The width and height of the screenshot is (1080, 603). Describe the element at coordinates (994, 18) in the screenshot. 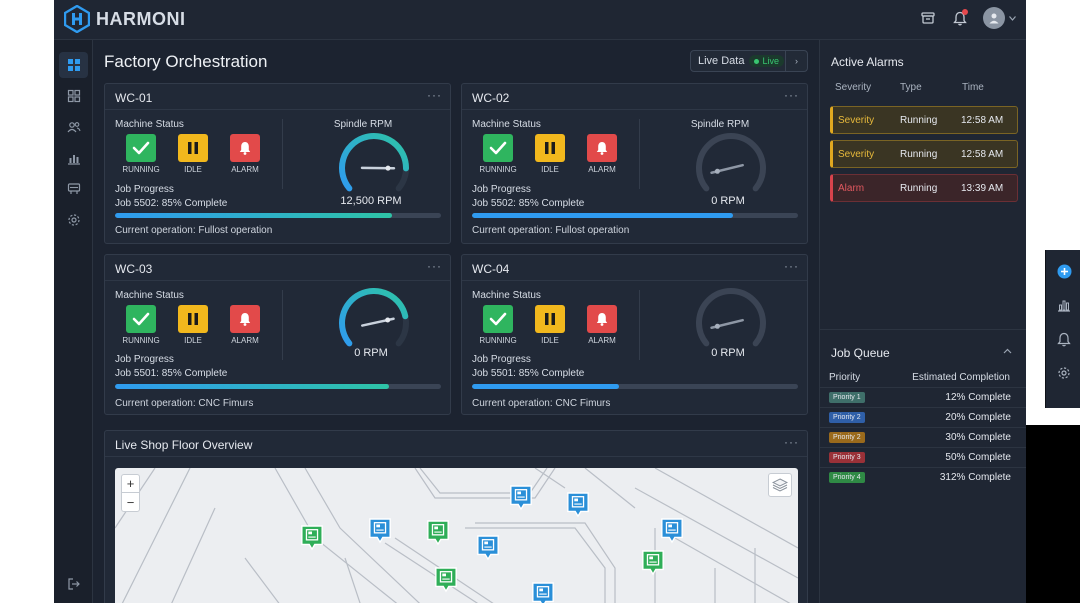

I see `avatar` at that location.